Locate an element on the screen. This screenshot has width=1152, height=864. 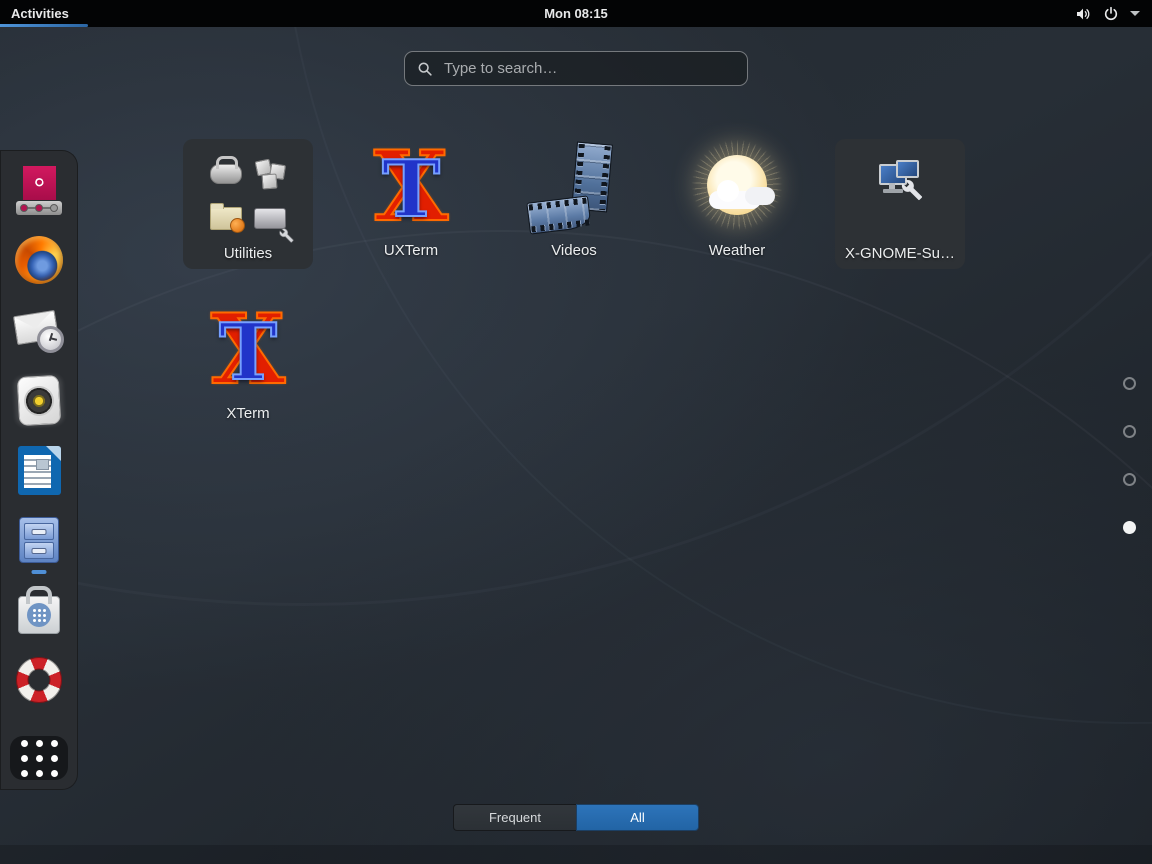
utilities-folder-icon is located at coordinates (250, 198).